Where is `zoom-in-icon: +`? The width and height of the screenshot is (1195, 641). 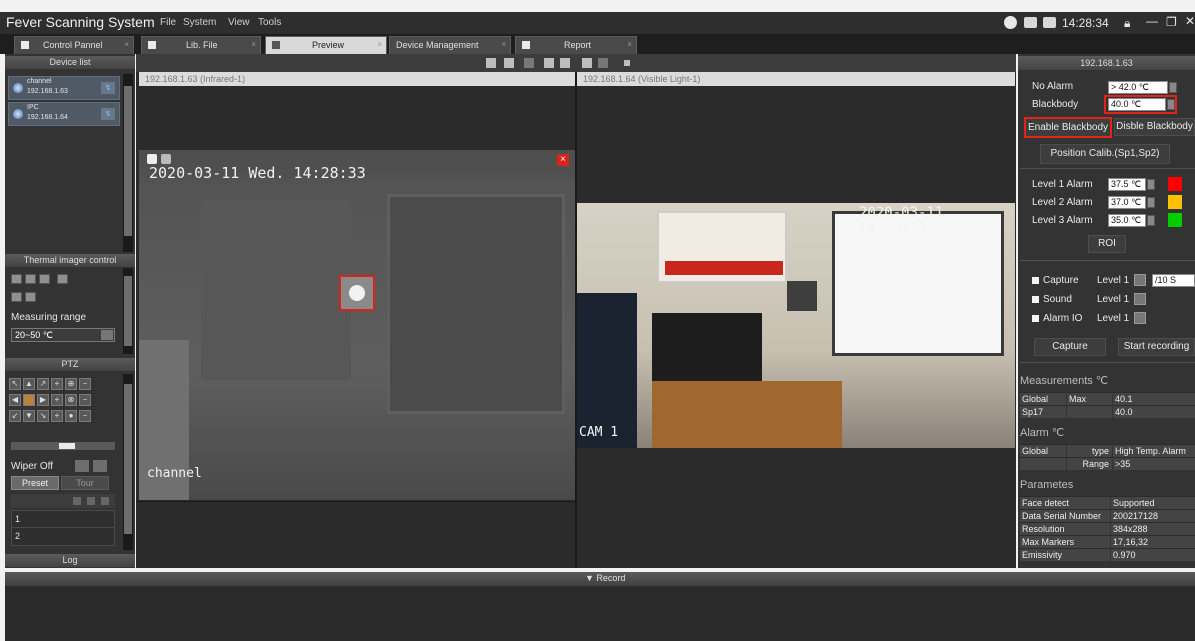
zoom-in-icon: + is located at coordinates (57, 384).